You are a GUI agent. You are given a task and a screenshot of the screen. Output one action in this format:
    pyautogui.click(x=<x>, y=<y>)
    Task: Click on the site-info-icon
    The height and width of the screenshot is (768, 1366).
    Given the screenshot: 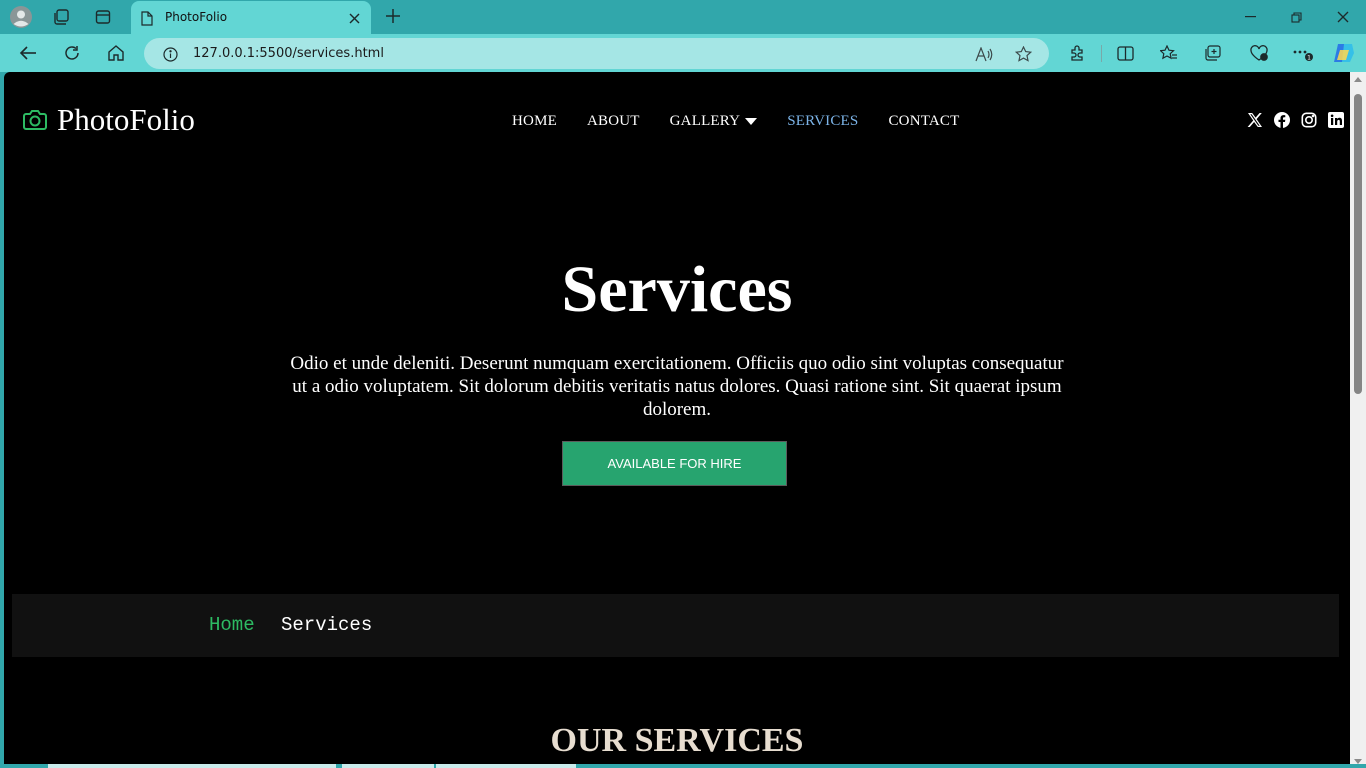 What is the action you would take?
    pyautogui.click(x=170, y=54)
    